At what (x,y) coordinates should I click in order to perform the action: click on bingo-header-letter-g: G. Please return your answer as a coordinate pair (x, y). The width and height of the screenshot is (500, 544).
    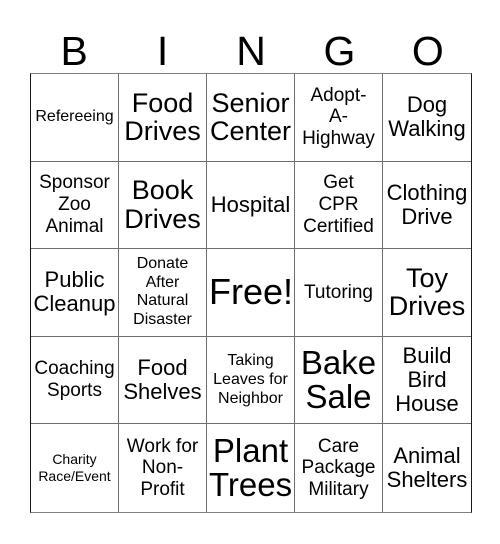
    Looking at the image, I should click on (339, 51).